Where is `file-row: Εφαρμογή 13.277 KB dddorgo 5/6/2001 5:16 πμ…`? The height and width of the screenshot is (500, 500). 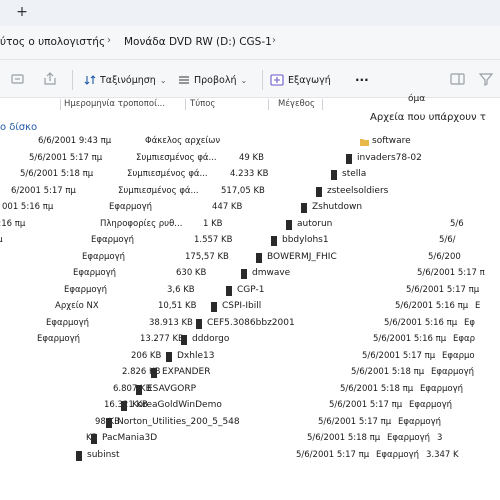
file-row: Εφαρμογή 13.277 KB dddorgo 5/6/2001 5:16 πμ… is located at coordinates (250, 340).